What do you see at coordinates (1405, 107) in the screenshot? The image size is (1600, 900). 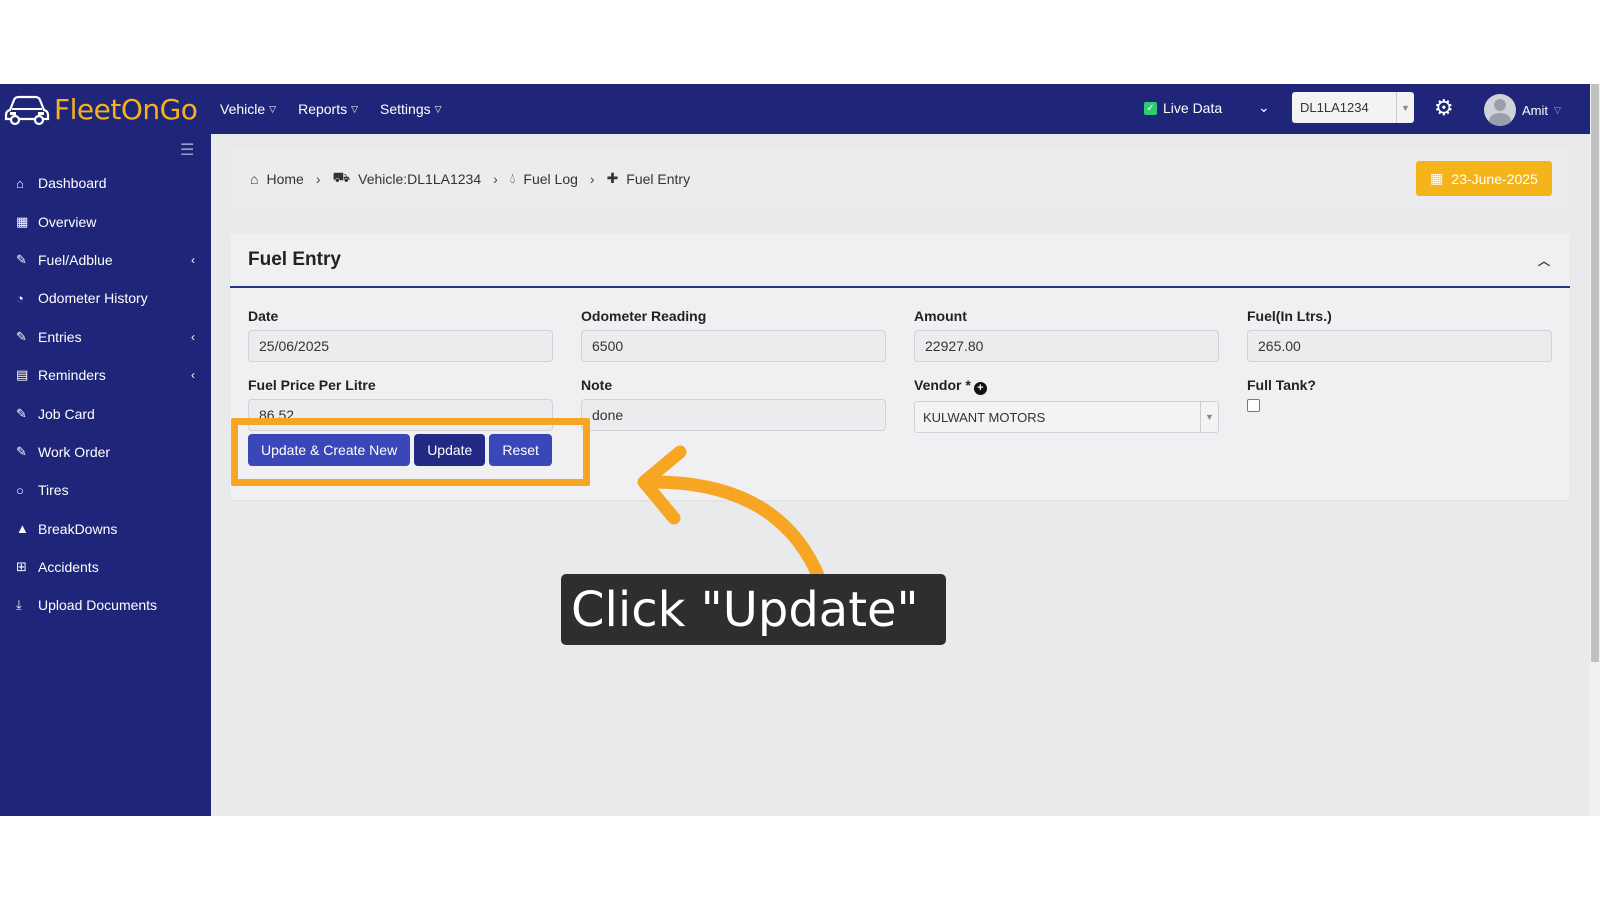 I see `dropdown-arrow-icon: ▼` at bounding box center [1405, 107].